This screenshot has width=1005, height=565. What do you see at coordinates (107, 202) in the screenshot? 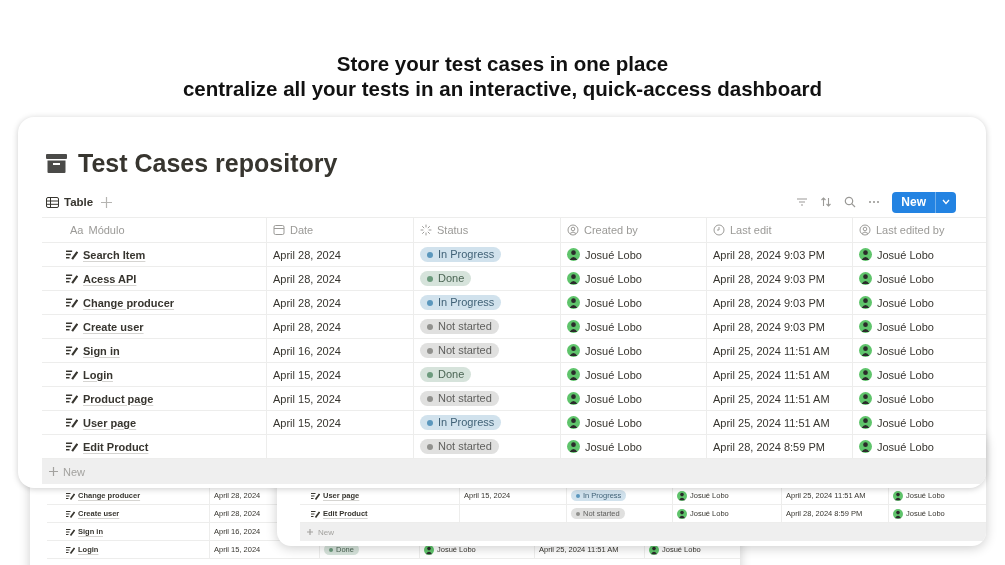
I see `add-view-icon` at bounding box center [107, 202].